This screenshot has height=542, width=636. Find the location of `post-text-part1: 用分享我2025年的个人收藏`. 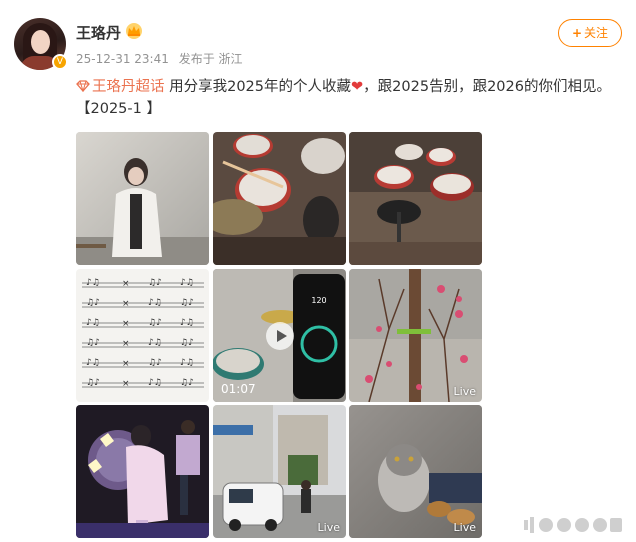

post-text-part1: 用分享我2025年的个人收藏 is located at coordinates (260, 87).